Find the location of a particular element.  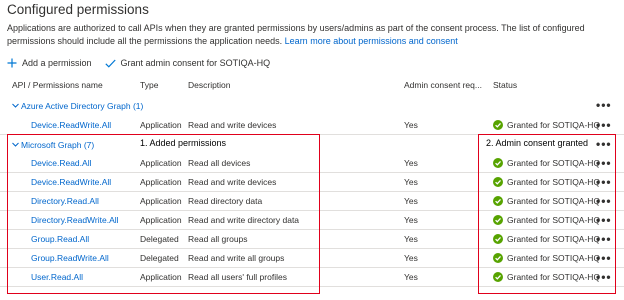

group-header: Azure Active Directory Graph (1) is located at coordinates (77, 105).